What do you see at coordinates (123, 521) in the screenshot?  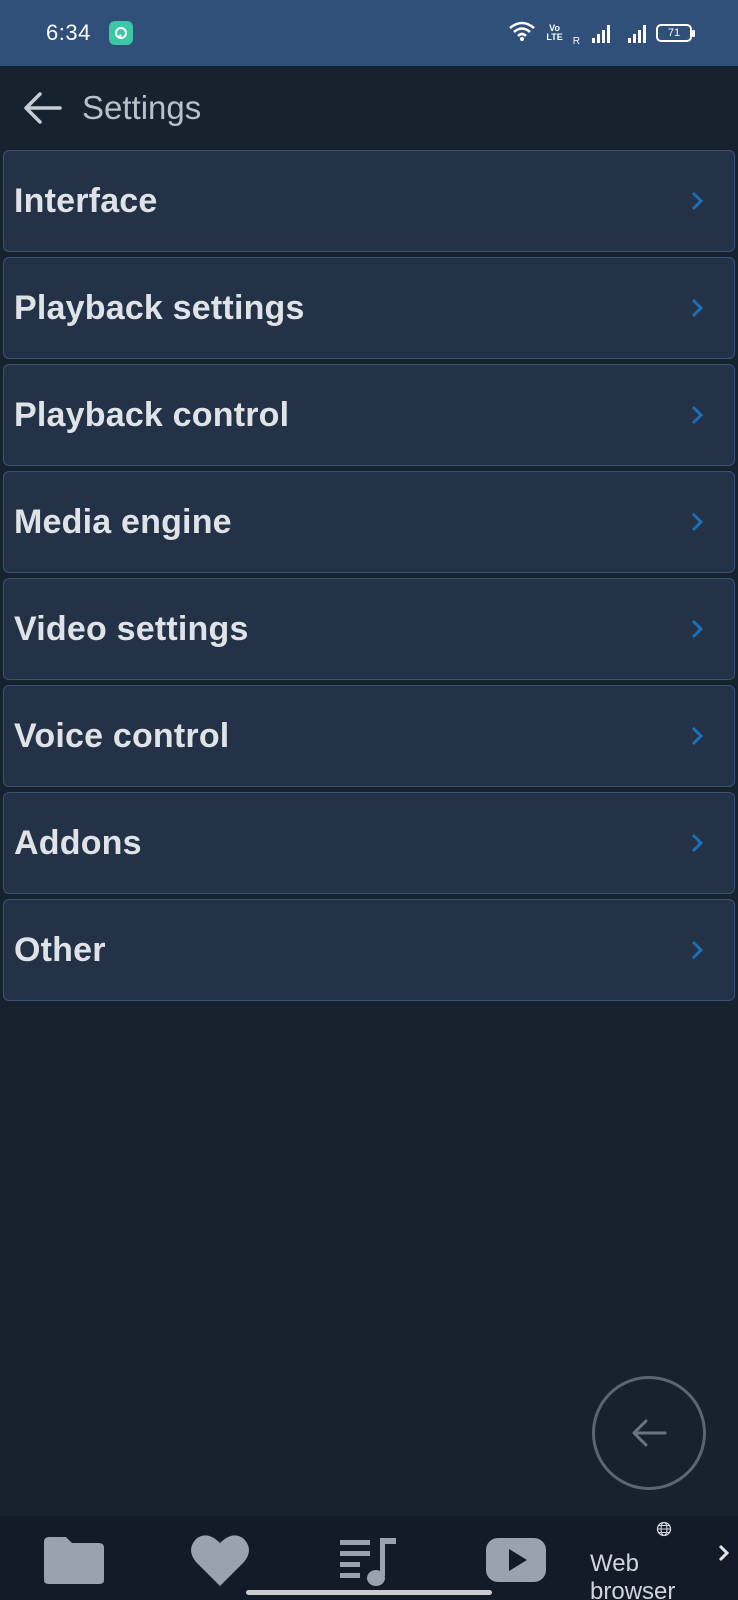 I see `settings-item-label: Media engine` at bounding box center [123, 521].